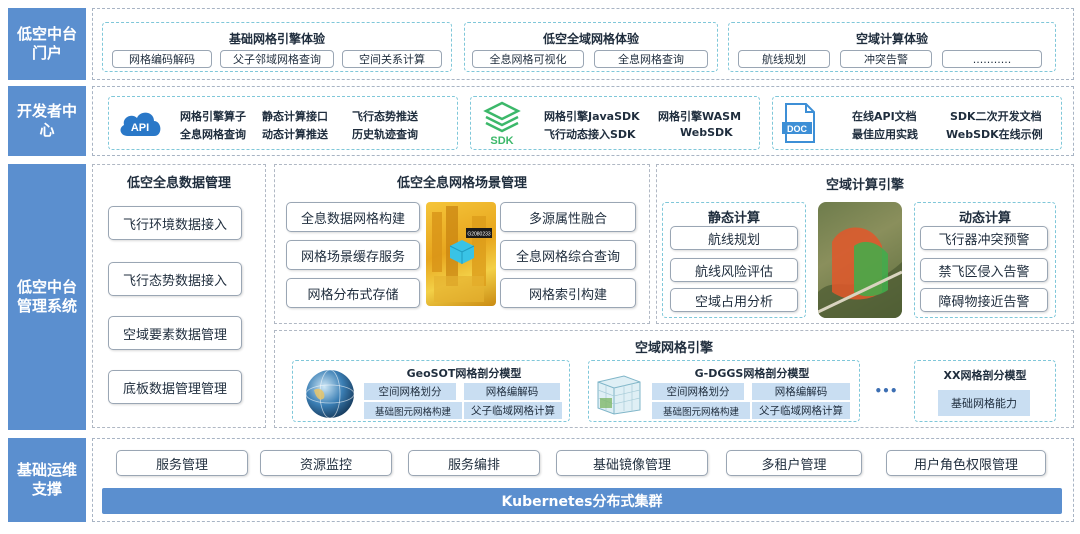 The image size is (1080, 534). Describe the element at coordinates (706, 132) in the screenshot. I see `sdk-item: WebSDK` at that location.